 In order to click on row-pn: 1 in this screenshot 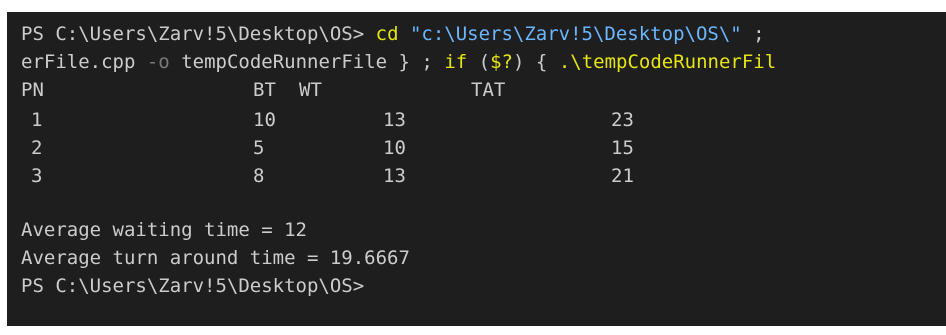, I will do `click(37, 120)`.